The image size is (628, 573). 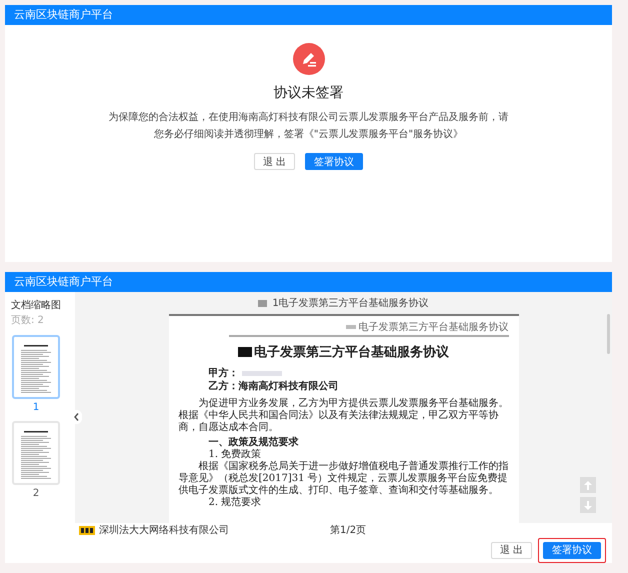 What do you see at coordinates (235, 503) in the screenshot?
I see `list-item-text: 2. 规范要求` at bounding box center [235, 503].